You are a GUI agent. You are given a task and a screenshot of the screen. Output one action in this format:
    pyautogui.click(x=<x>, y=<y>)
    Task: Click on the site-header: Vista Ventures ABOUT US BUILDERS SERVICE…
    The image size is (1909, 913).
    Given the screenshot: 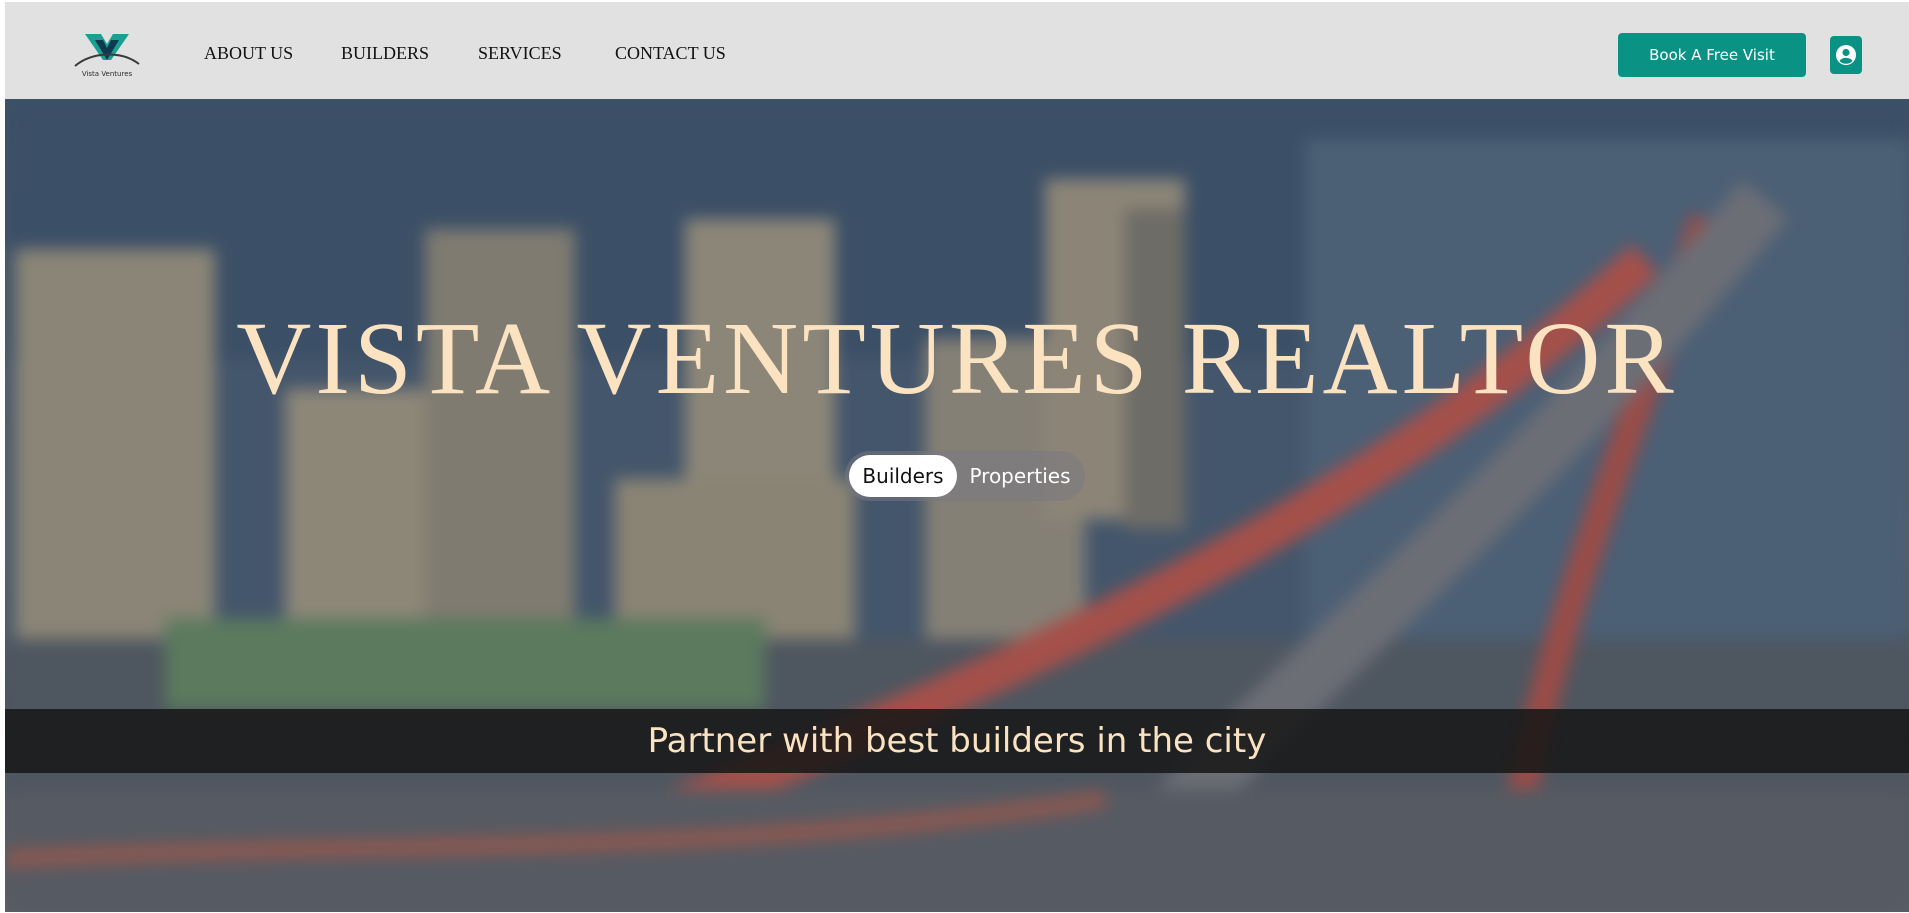 What is the action you would take?
    pyautogui.click(x=957, y=50)
    